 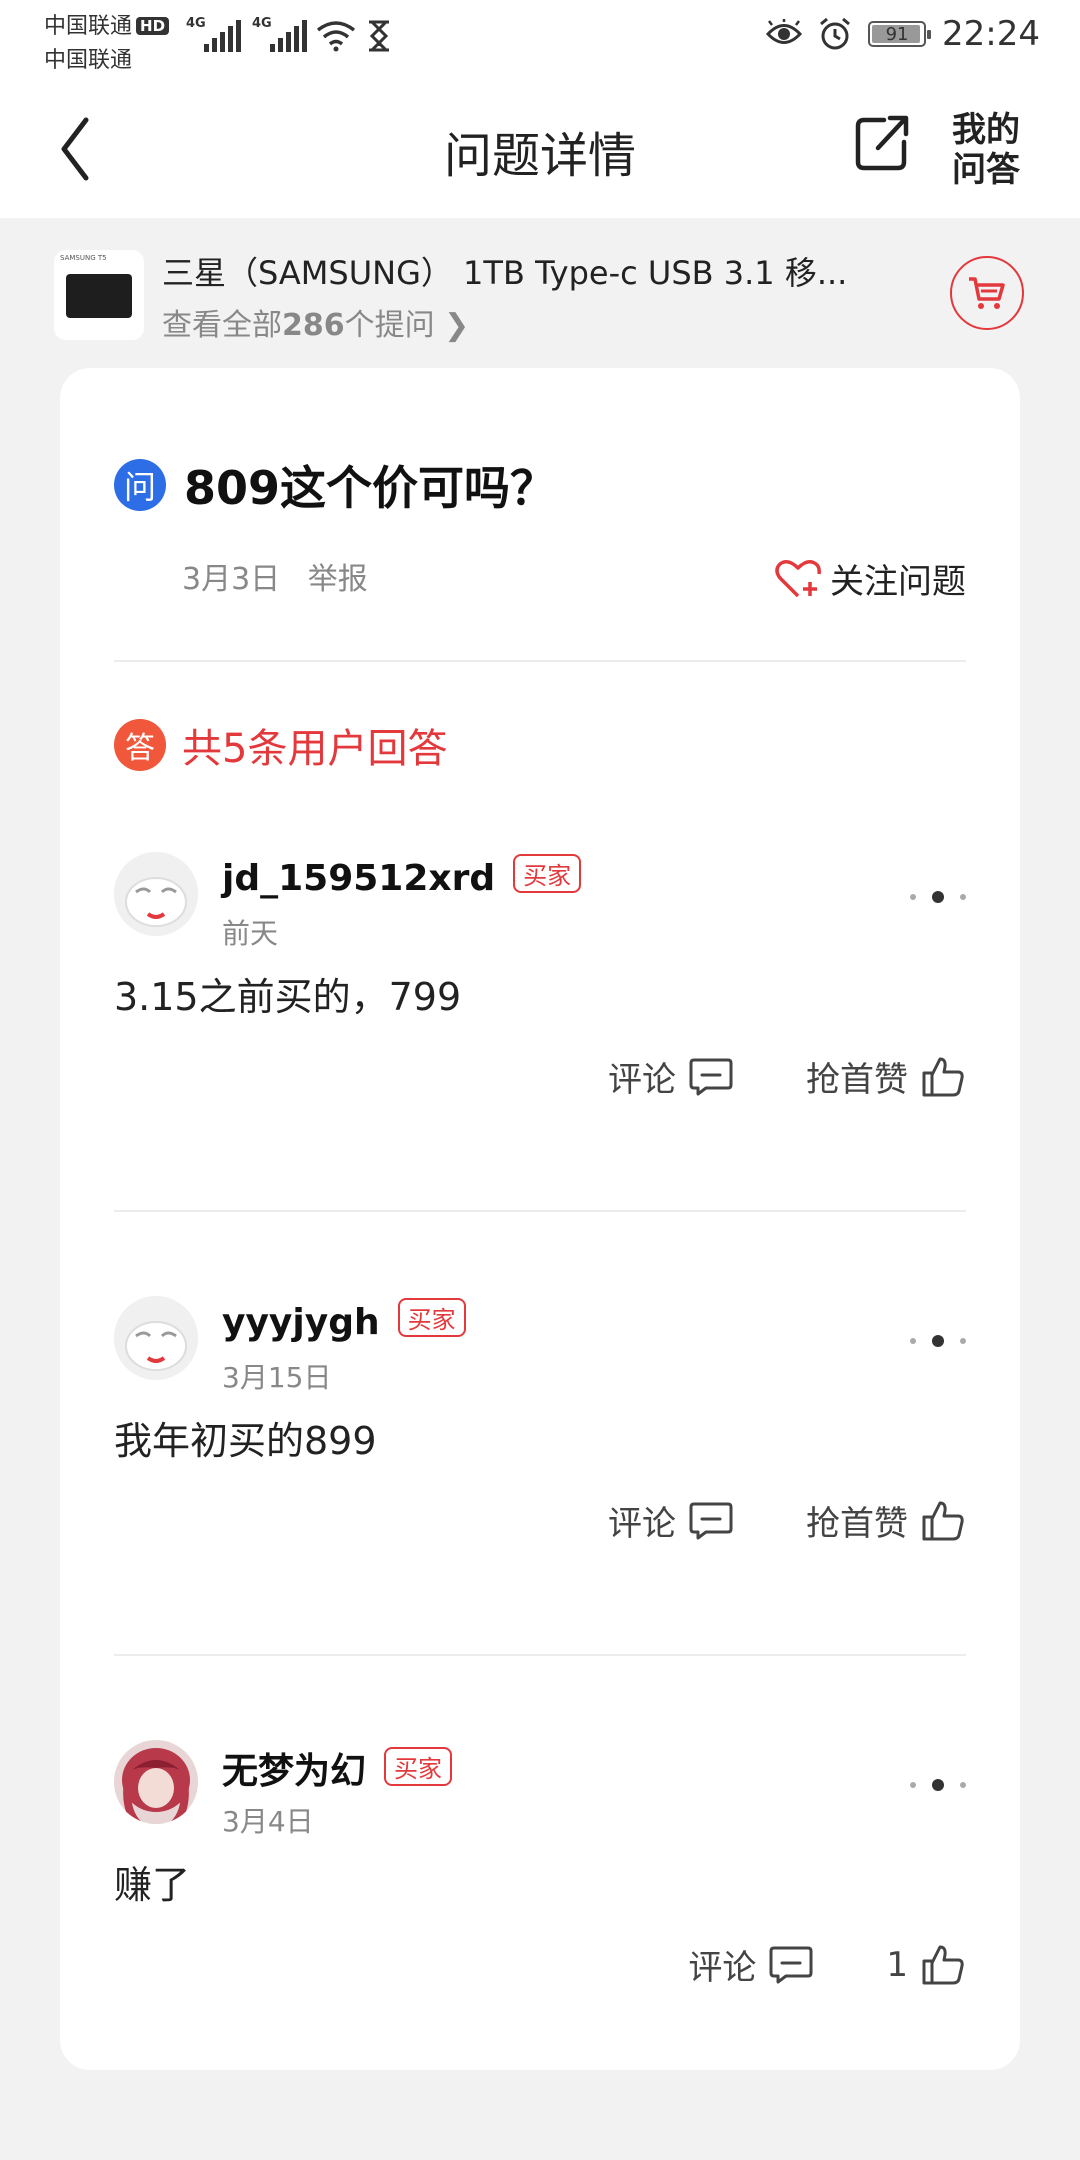 What do you see at coordinates (379, 36) in the screenshot?
I see `hourglass-icon` at bounding box center [379, 36].